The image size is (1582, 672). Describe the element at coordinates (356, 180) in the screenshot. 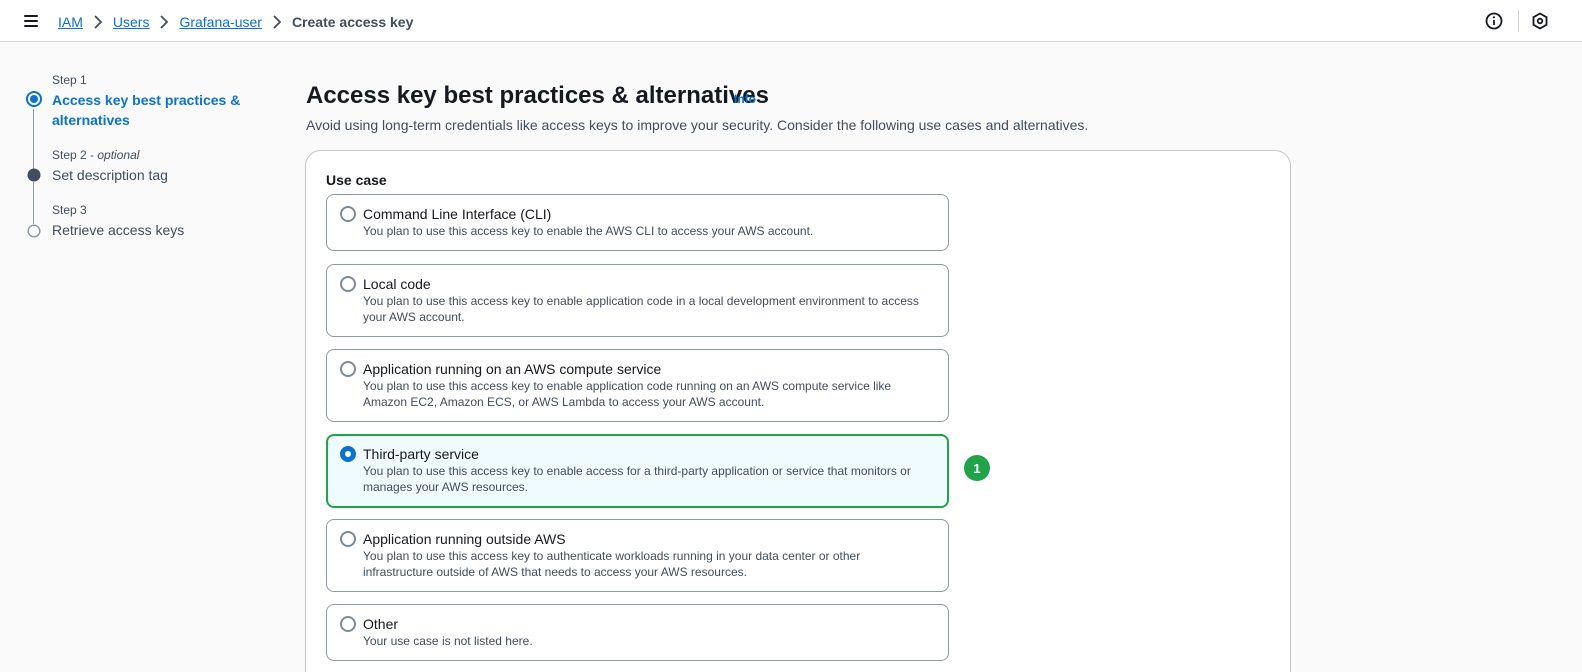

I see `use-case-label: Use case` at that location.